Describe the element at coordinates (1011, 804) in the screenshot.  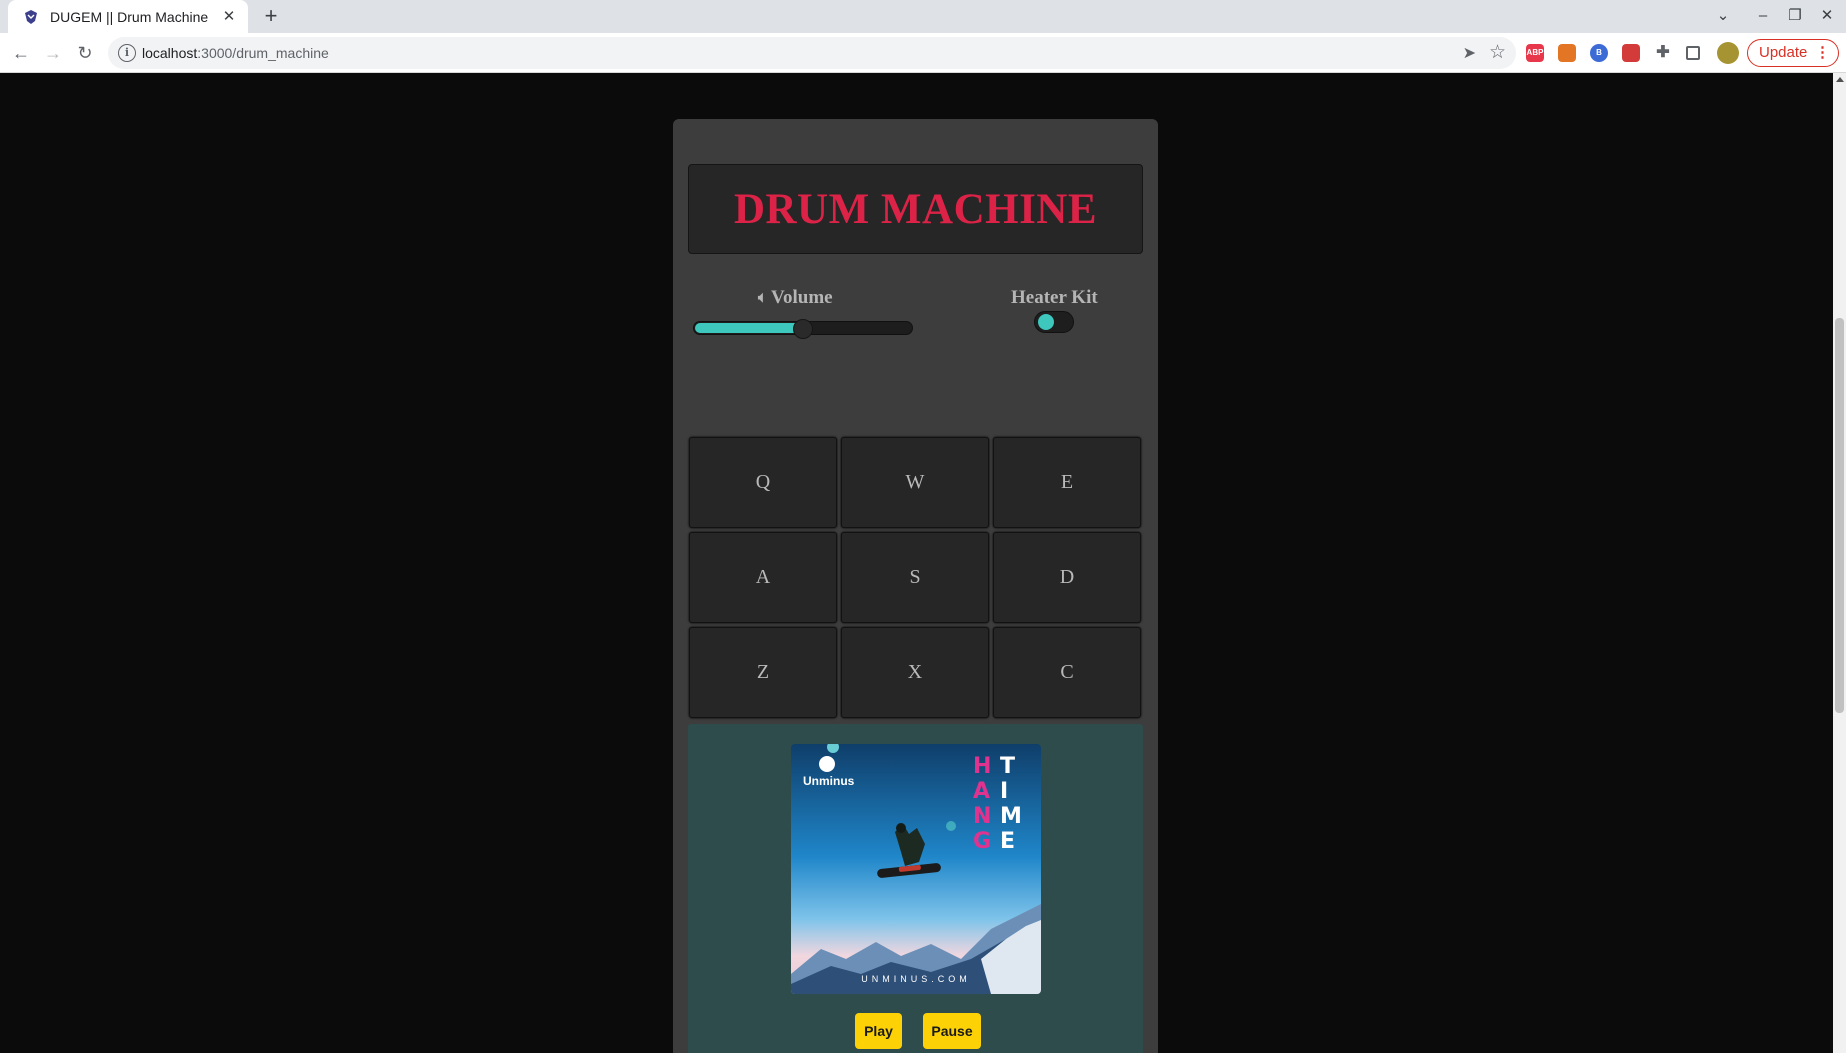
I see `cover-word-time: TIME` at that location.